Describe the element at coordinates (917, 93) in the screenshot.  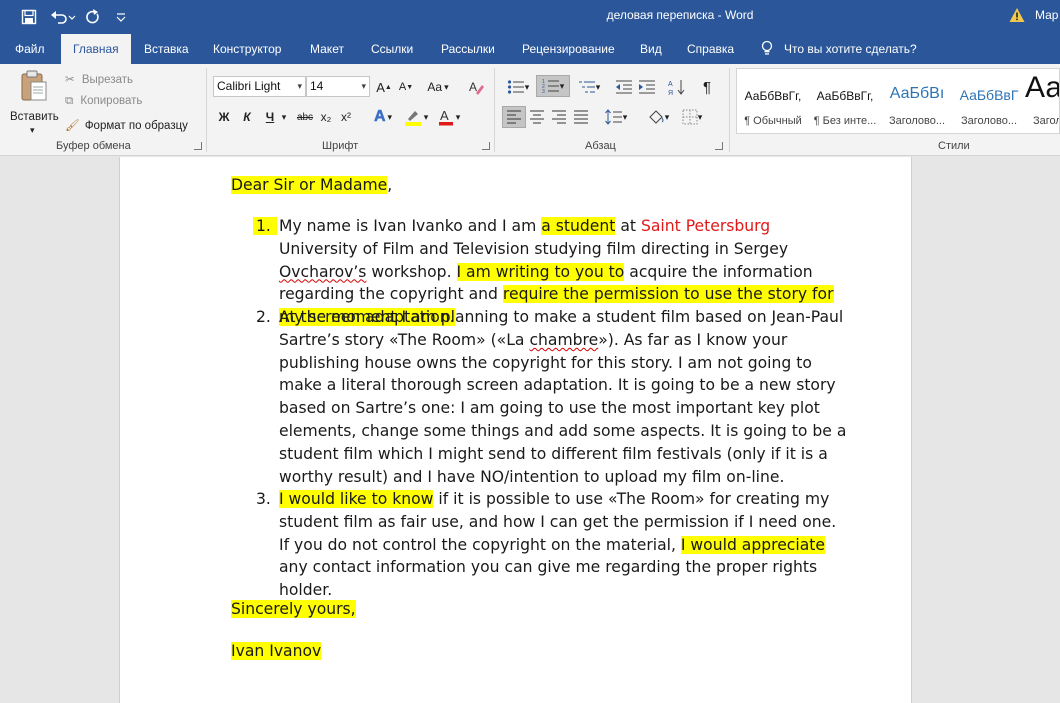
I see `style-sample: АаБбВı` at that location.